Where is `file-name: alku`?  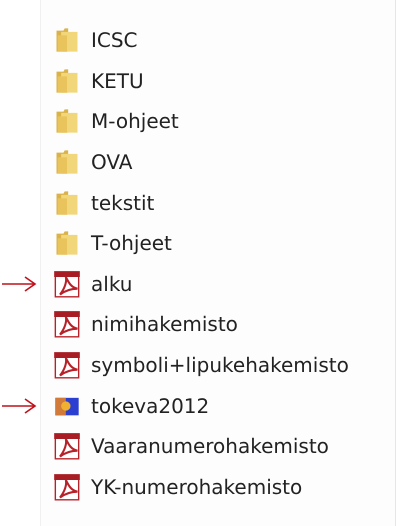 file-name: alku is located at coordinates (111, 284).